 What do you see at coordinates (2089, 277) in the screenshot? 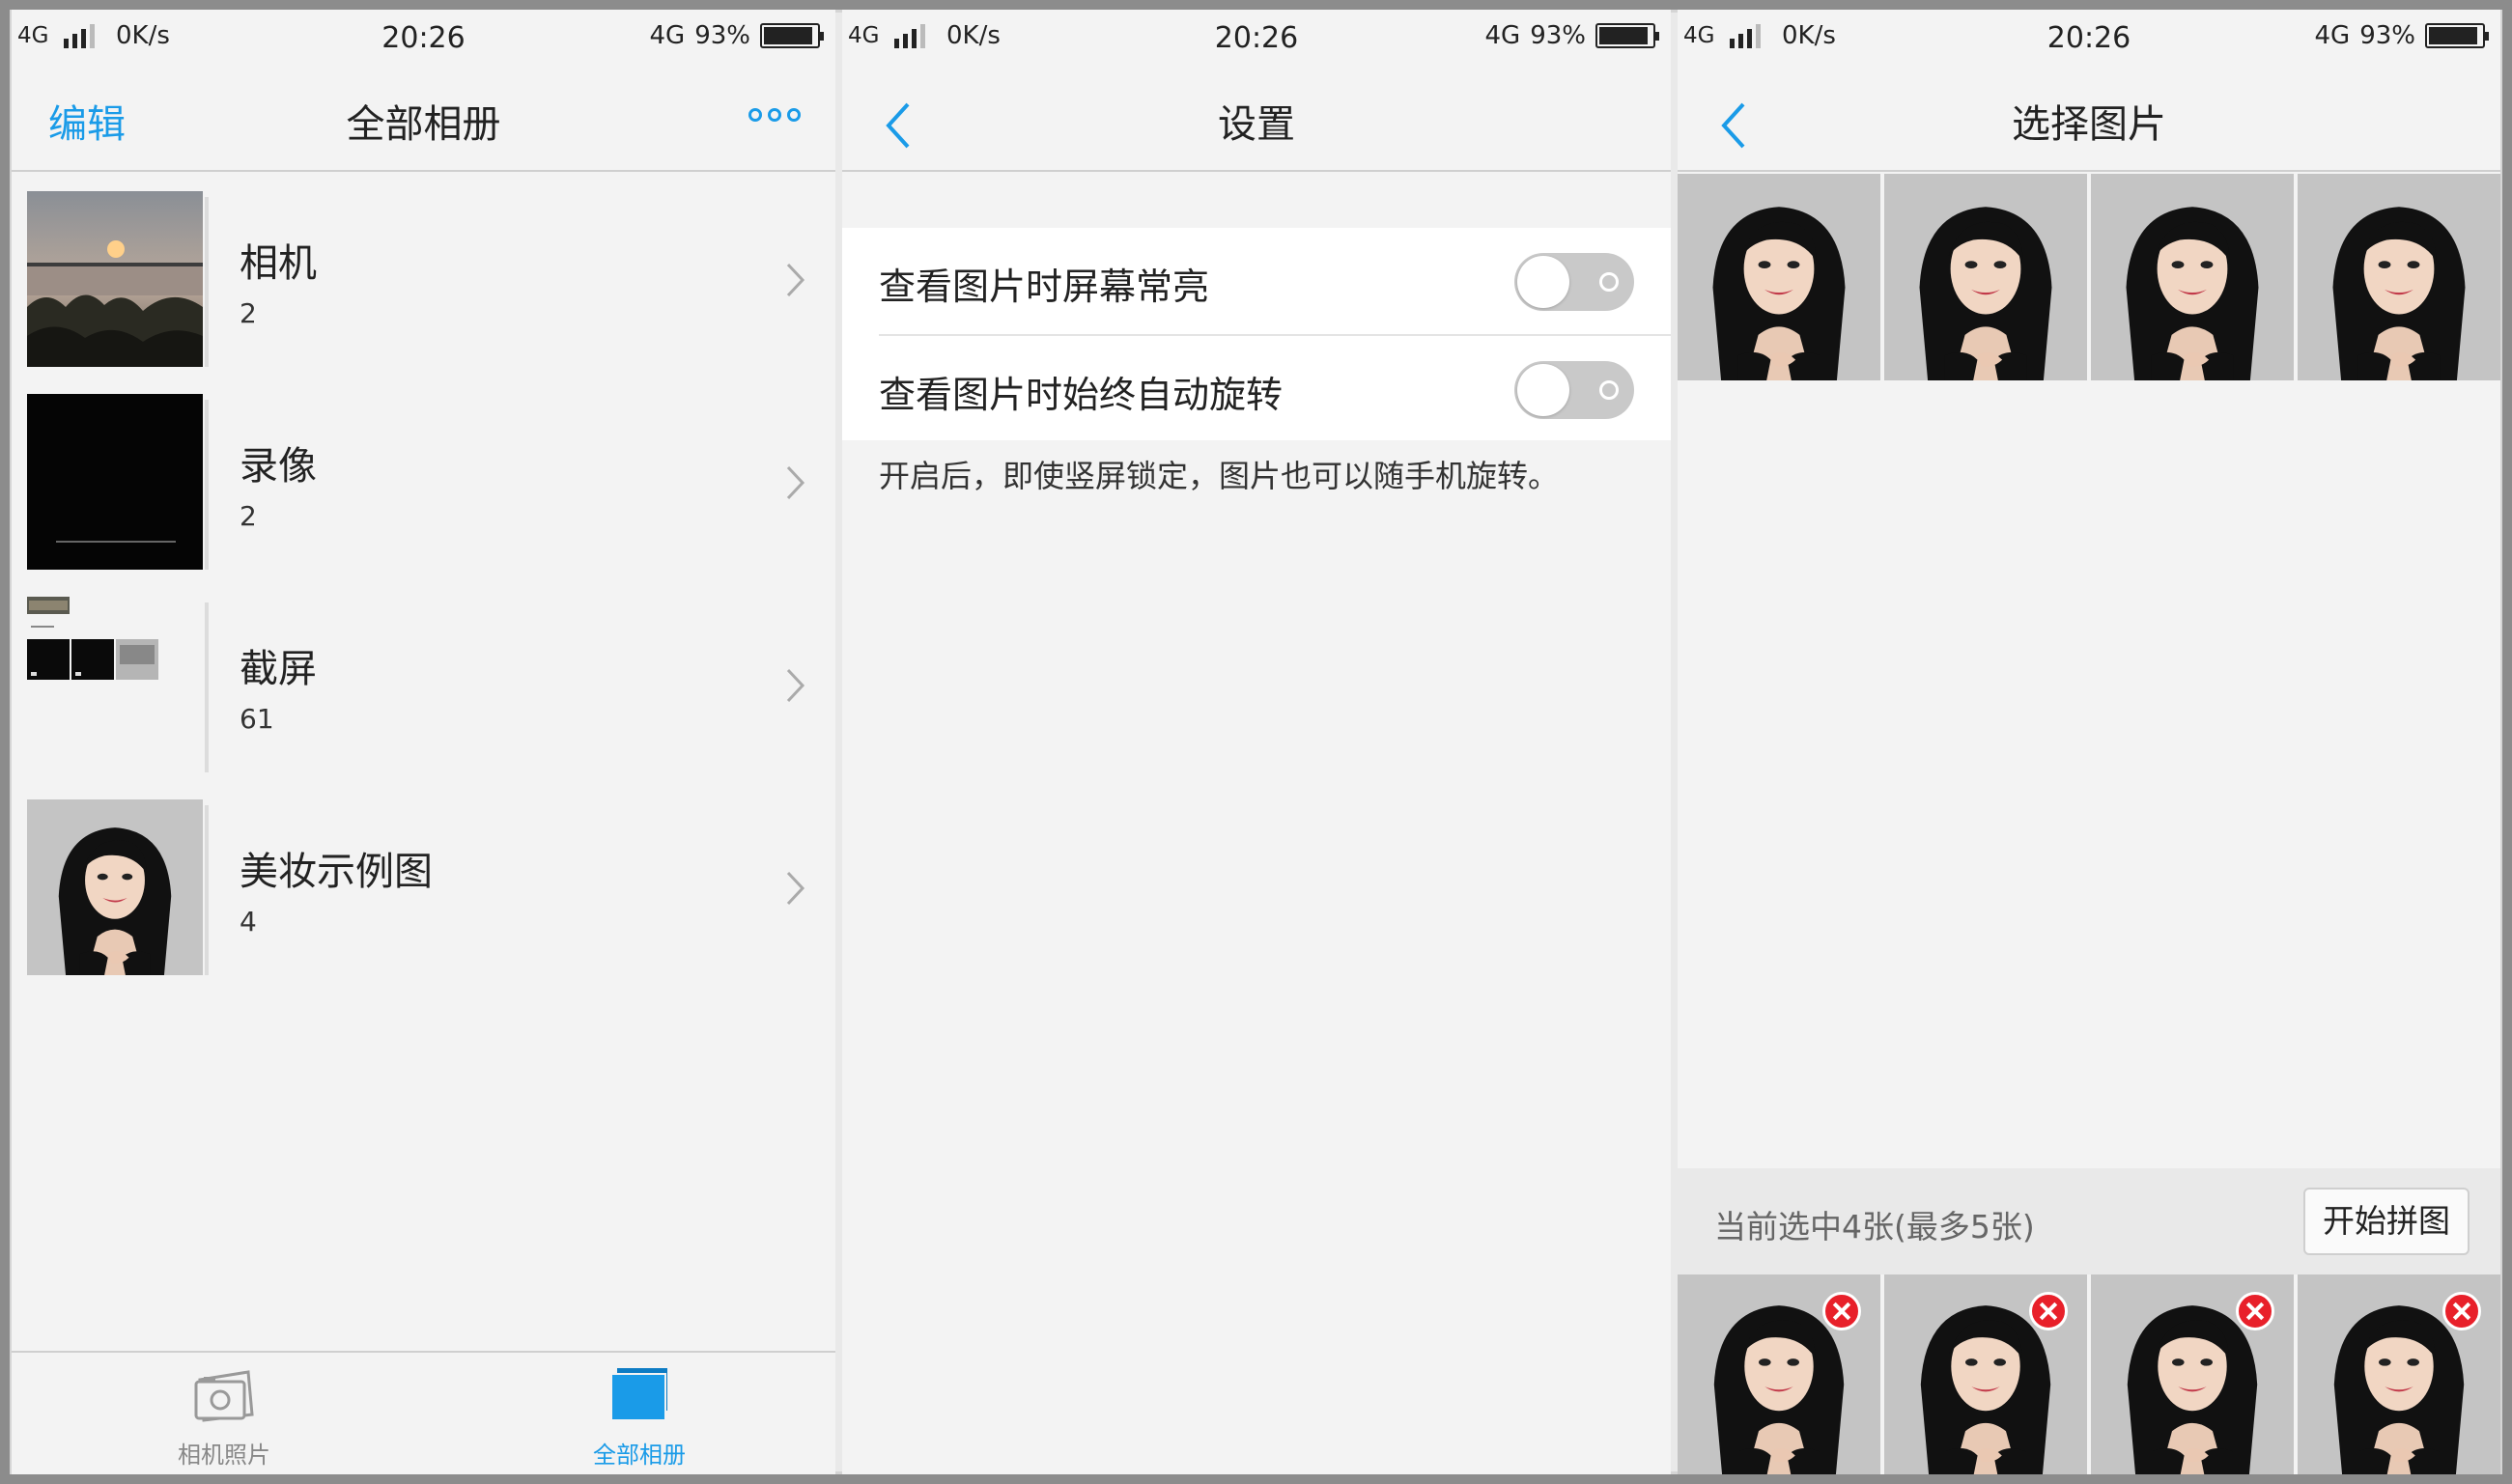
I see `photo-grid` at bounding box center [2089, 277].